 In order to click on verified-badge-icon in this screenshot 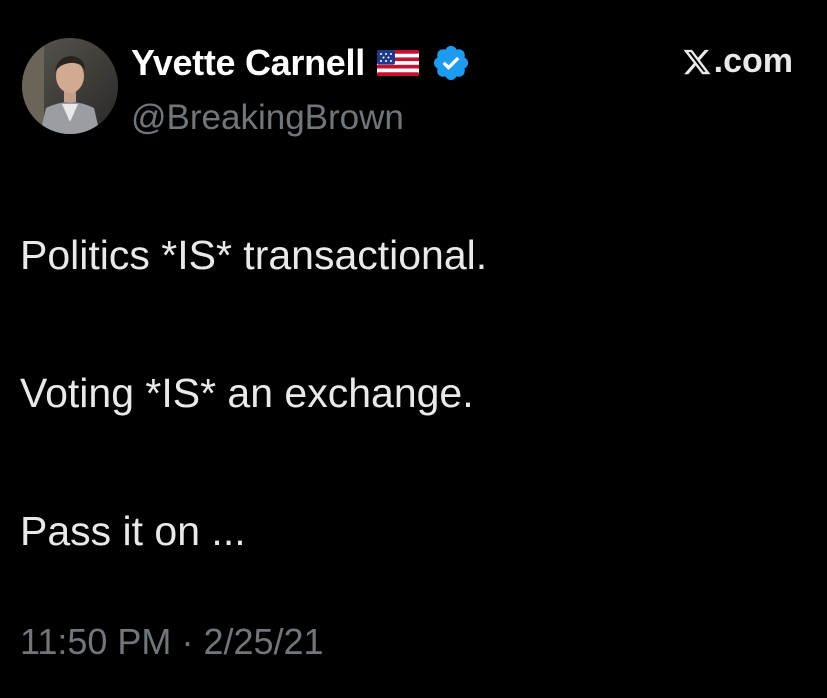, I will do `click(451, 63)`.